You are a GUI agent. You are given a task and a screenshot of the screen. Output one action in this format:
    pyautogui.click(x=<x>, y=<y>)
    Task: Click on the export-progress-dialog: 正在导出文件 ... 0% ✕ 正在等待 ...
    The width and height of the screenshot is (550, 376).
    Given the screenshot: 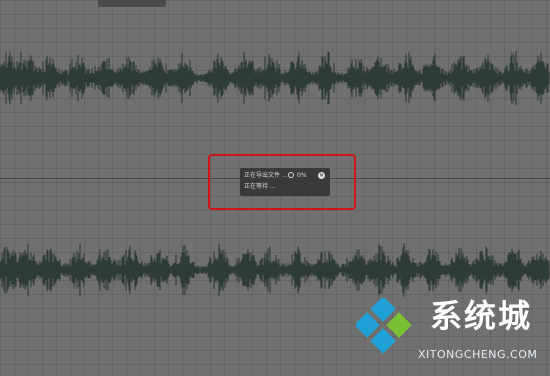 What is the action you would take?
    pyautogui.click(x=285, y=182)
    